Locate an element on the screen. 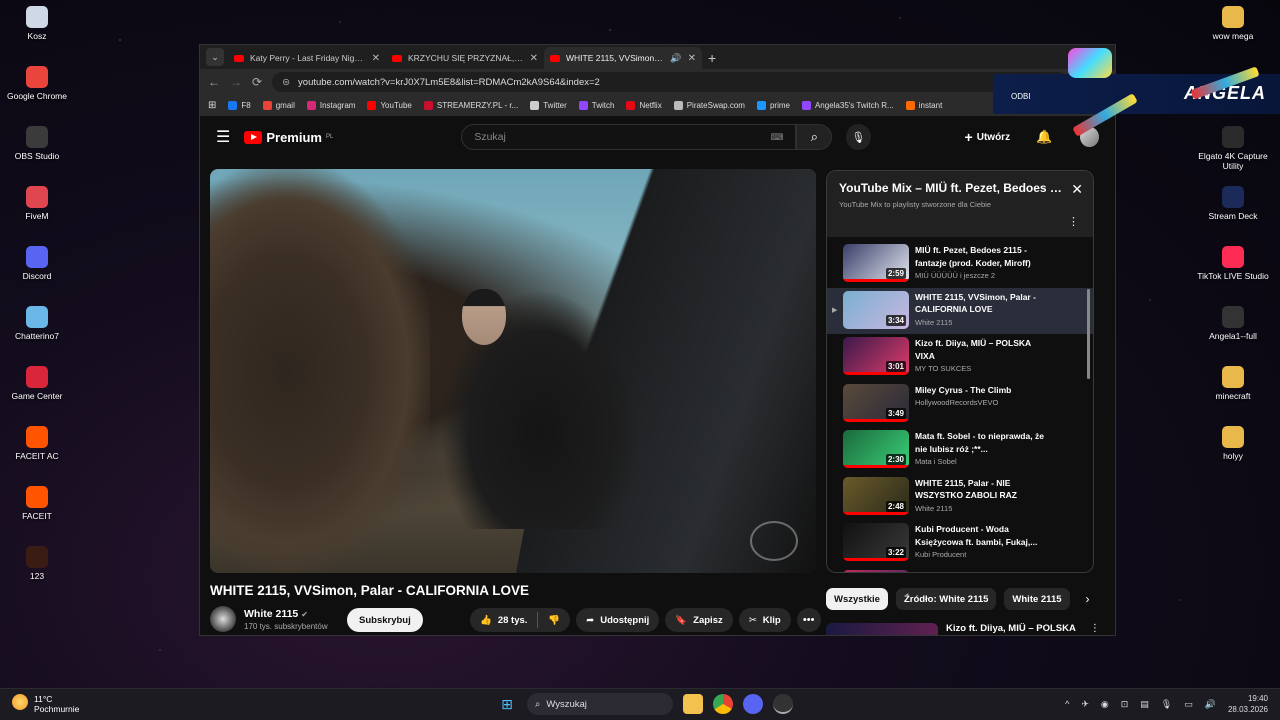 The image size is (1280, 720). browser-tab: KRZYCHU SIĘ PRZYZNAŁ, KTO Z... ✕ is located at coordinates (465, 58).